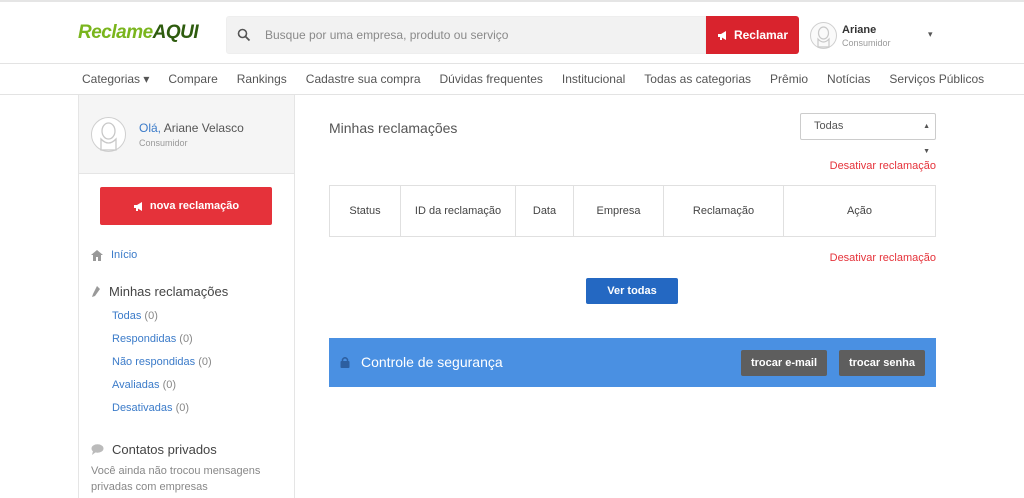  What do you see at coordinates (882, 363) in the screenshot?
I see `trocar-senha-button: trocar senha` at bounding box center [882, 363].